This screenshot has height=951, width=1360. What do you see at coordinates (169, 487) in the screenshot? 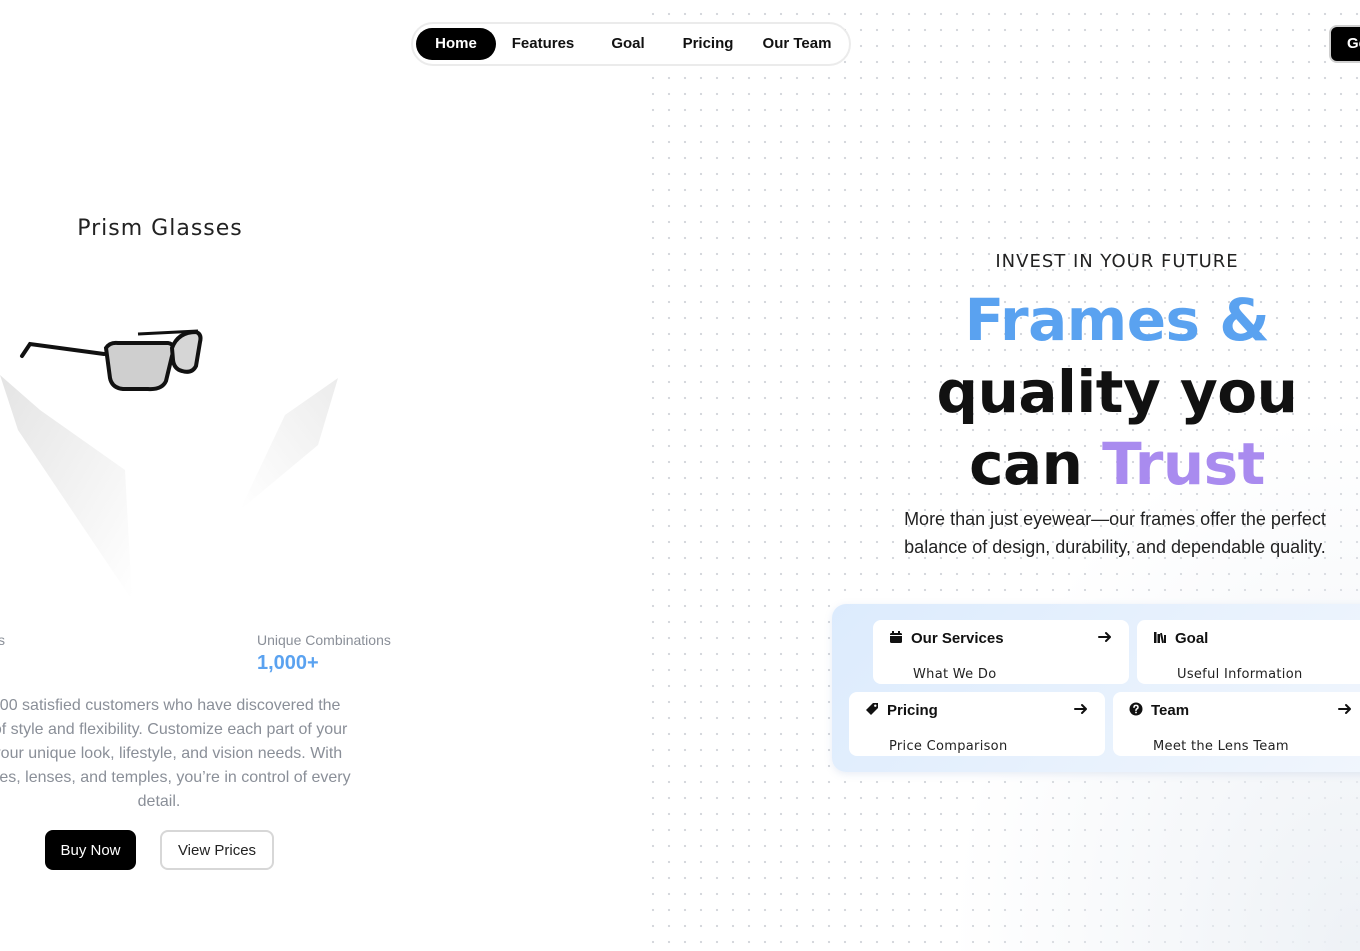
I see `product-stage-graphic` at bounding box center [169, 487].